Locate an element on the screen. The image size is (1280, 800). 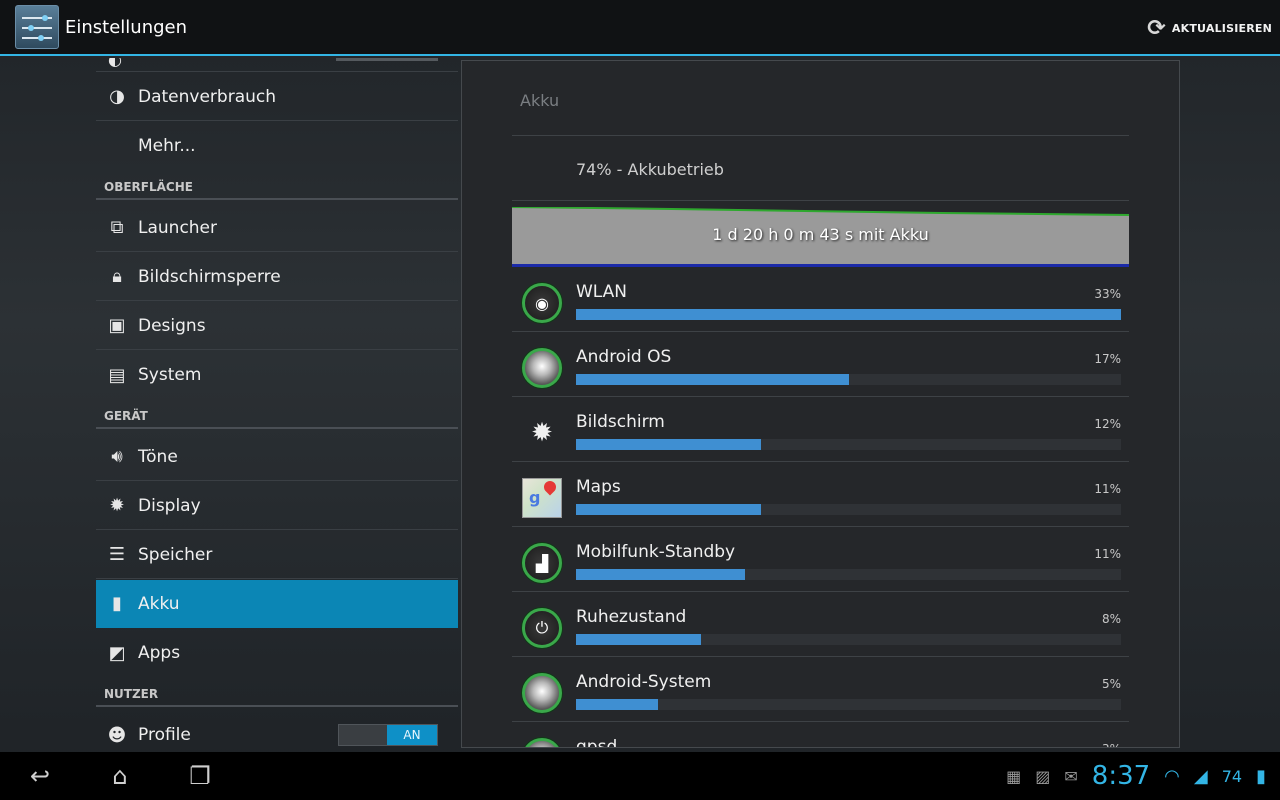
sidebar-item-apps: ◩ Apps is located at coordinates (277, 653).